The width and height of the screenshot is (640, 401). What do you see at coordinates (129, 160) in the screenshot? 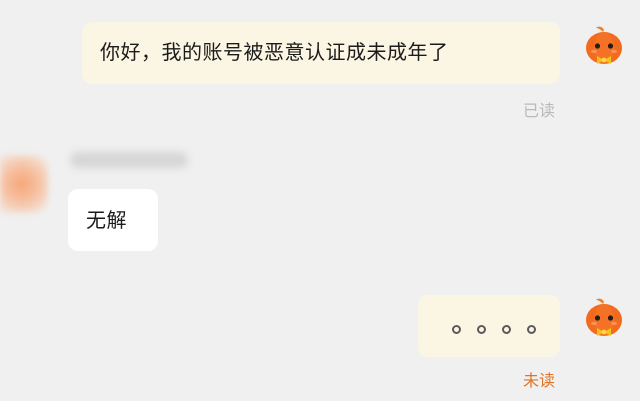
I see `contact-name-blurred` at bounding box center [129, 160].